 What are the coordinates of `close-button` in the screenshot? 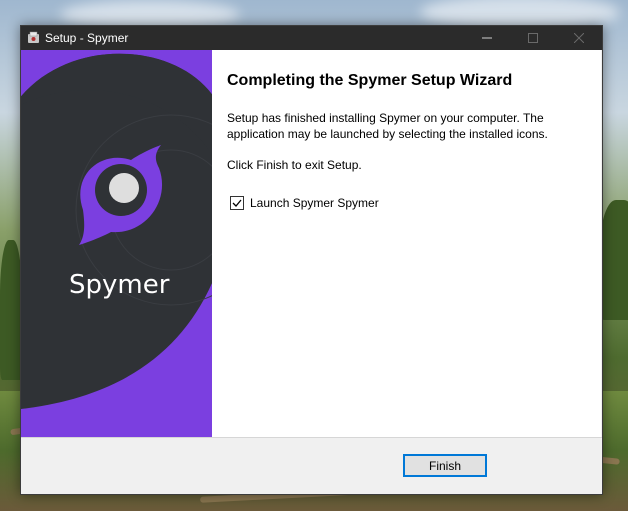 It's located at (579, 38).